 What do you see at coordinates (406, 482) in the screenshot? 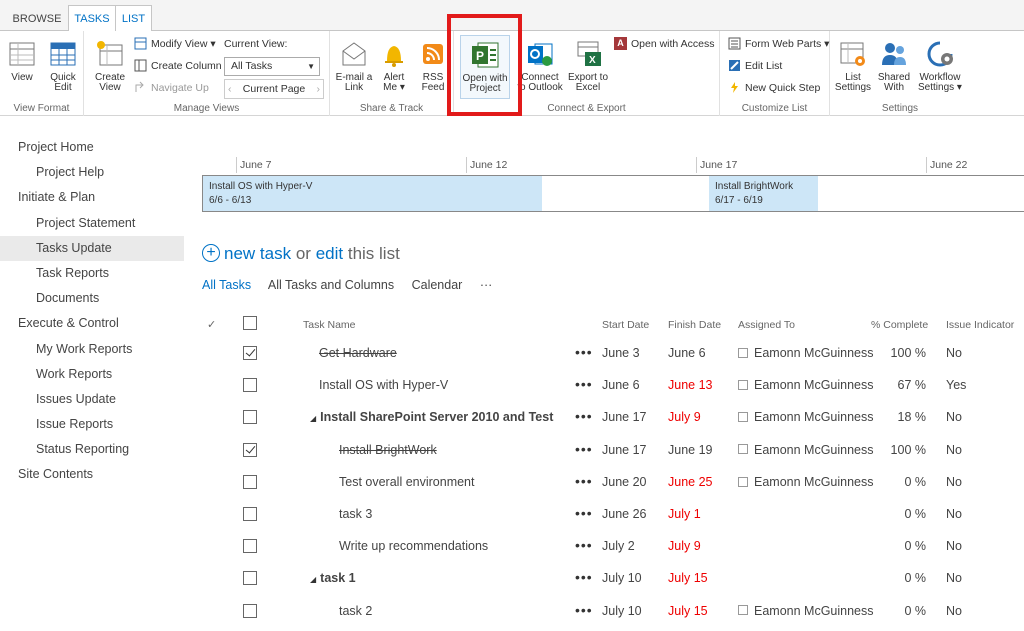
I see `task-name: Test overall environment` at bounding box center [406, 482].